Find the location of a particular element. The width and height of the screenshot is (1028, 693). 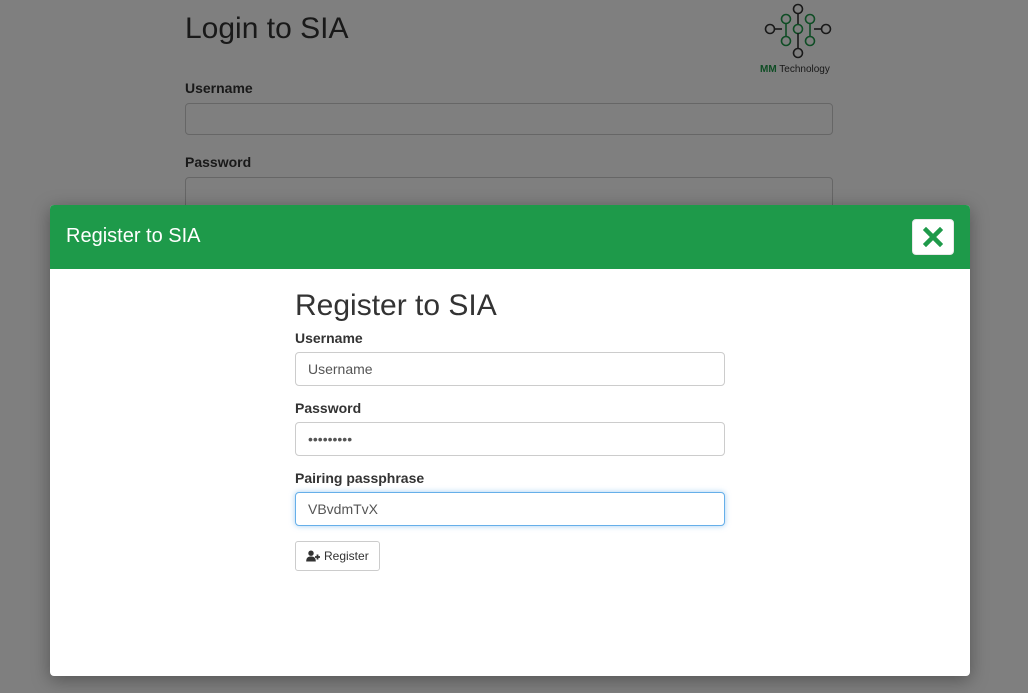

register-button: Register is located at coordinates (337, 556).